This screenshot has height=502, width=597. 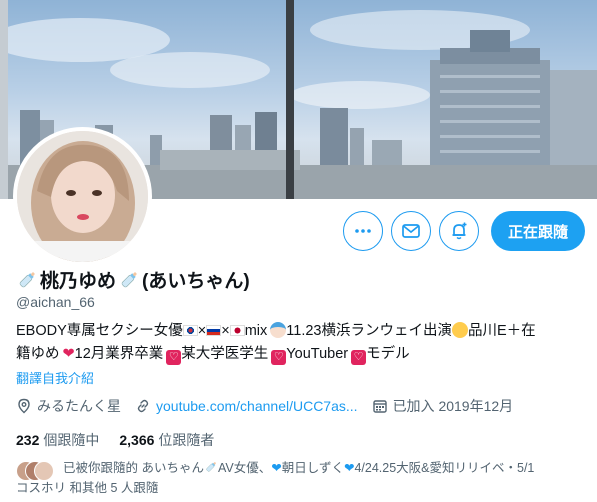 I want to click on profile-actions: 正在跟隨, so click(x=463, y=231).